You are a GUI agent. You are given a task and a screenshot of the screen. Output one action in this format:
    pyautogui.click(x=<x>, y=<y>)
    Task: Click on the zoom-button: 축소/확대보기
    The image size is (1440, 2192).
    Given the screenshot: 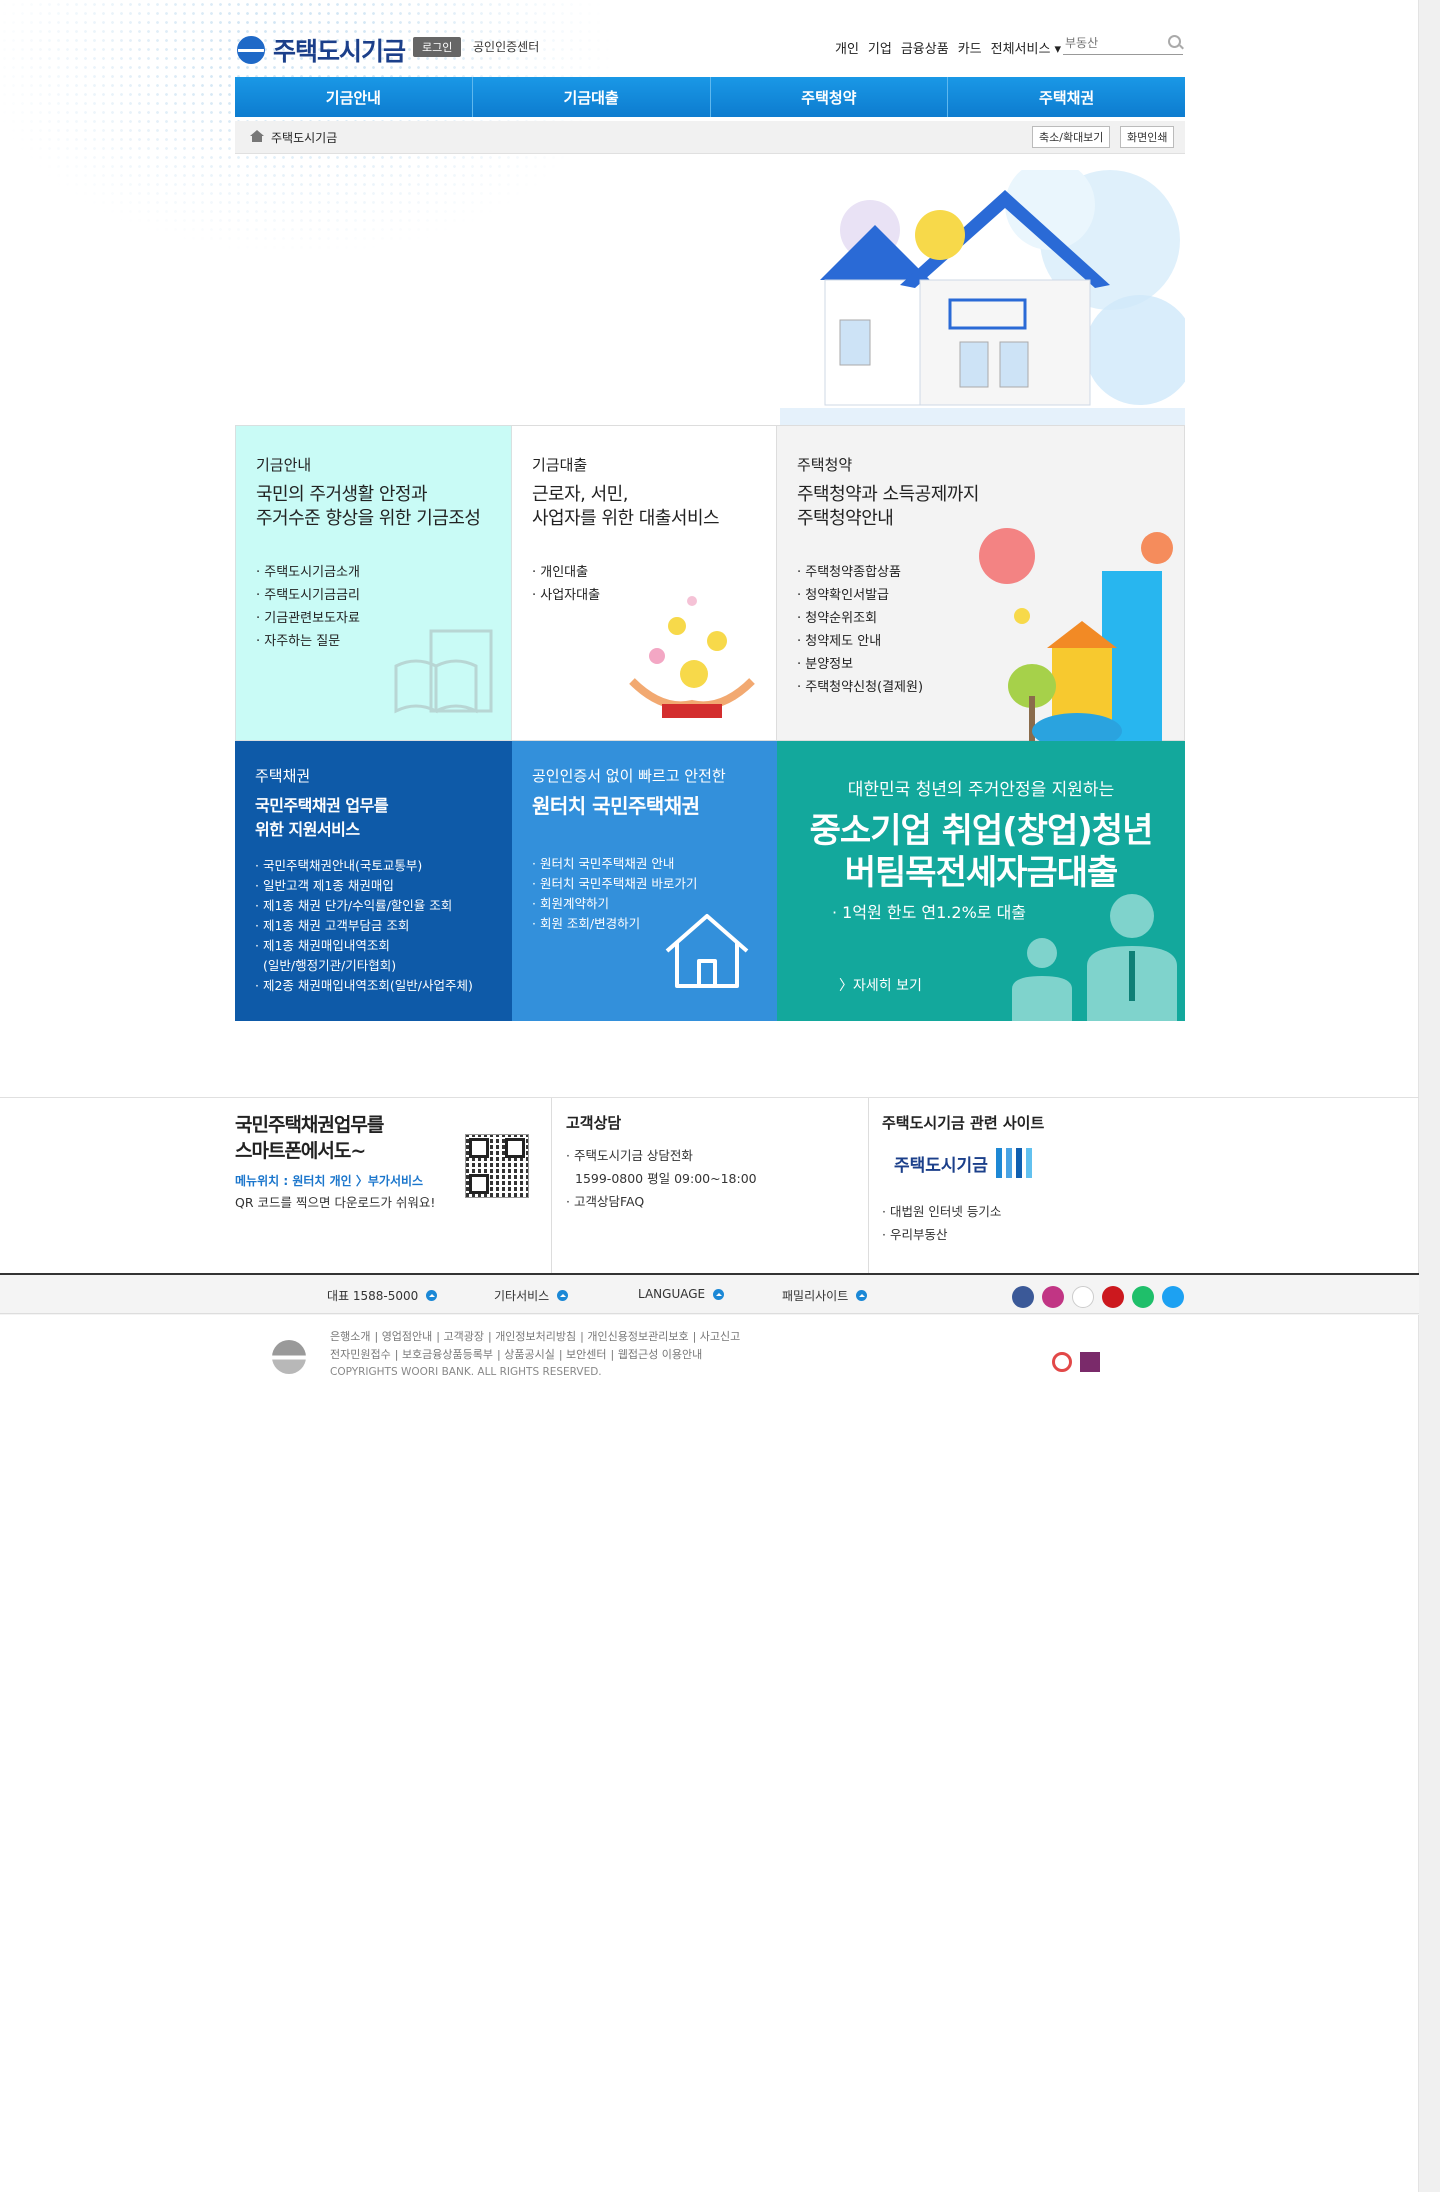 What is the action you would take?
    pyautogui.click(x=1071, y=137)
    